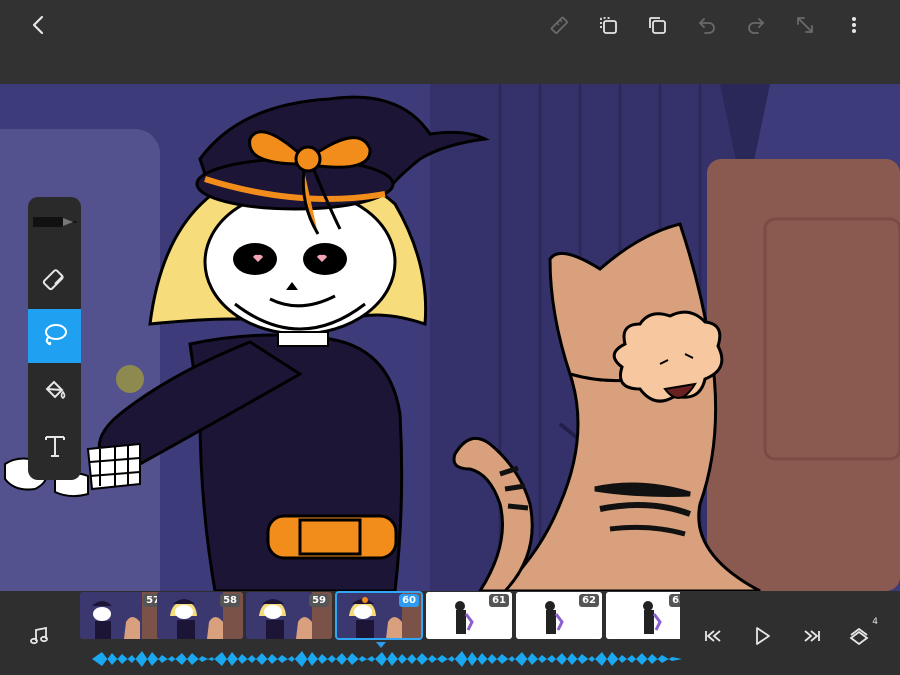 The width and height of the screenshot is (900, 675). What do you see at coordinates (123, 615) in the screenshot?
I see `frame-thumbnail: 57` at bounding box center [123, 615].